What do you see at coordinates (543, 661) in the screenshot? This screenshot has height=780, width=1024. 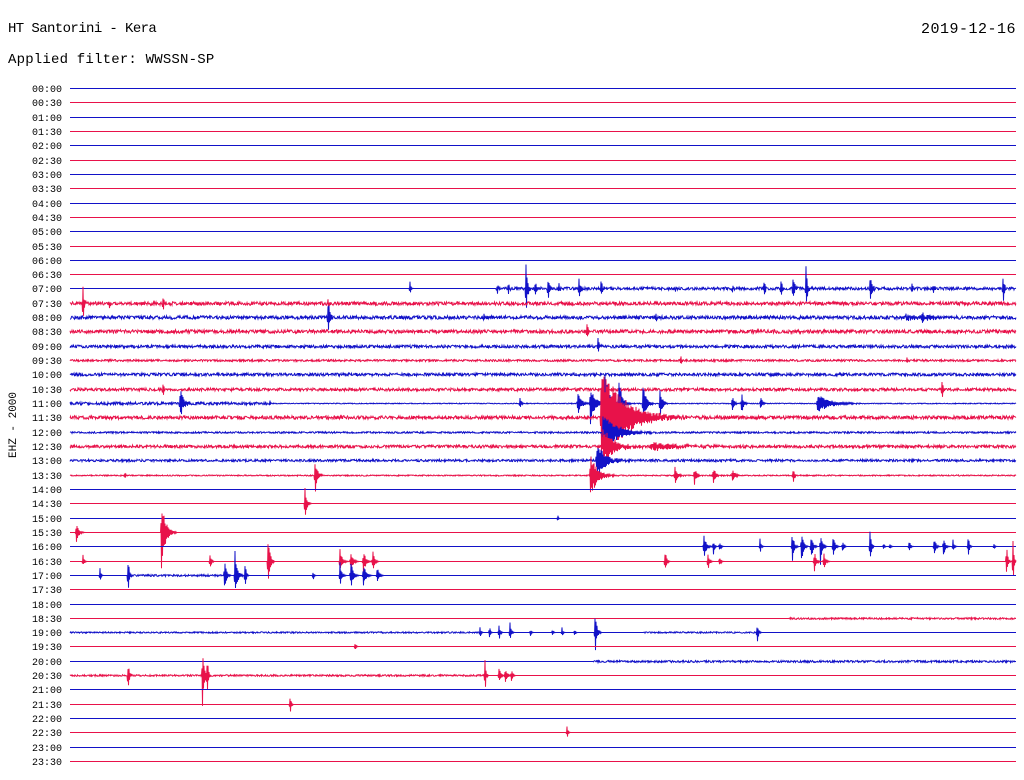 I see `seismic-trace-2000` at bounding box center [543, 661].